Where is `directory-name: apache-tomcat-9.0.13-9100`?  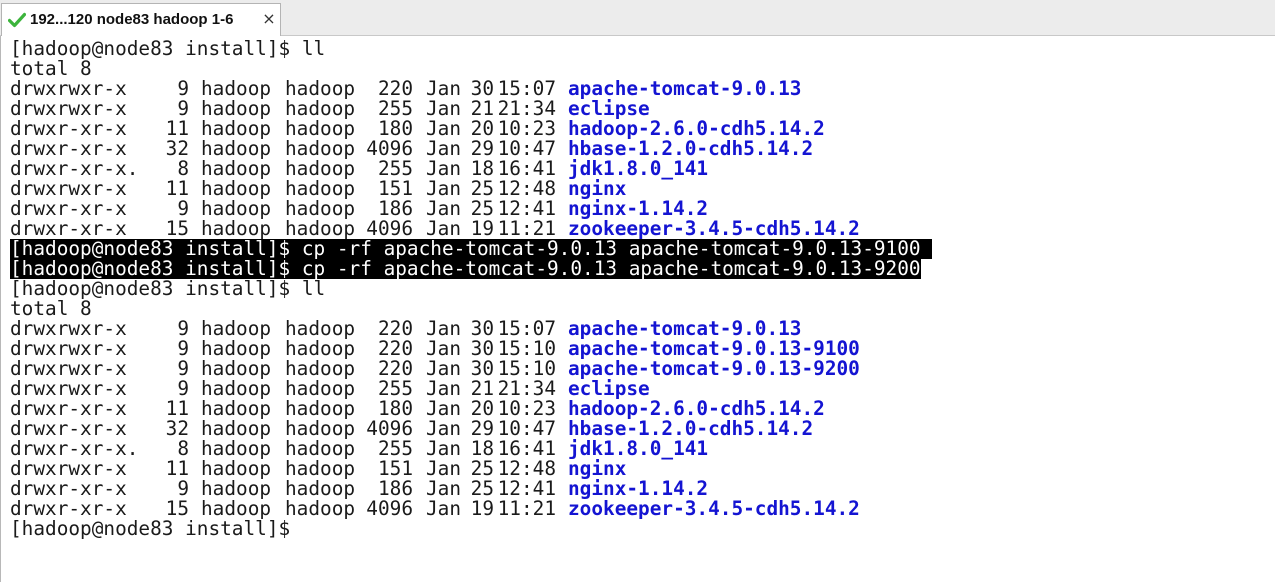 directory-name: apache-tomcat-9.0.13-9100 is located at coordinates (714, 348).